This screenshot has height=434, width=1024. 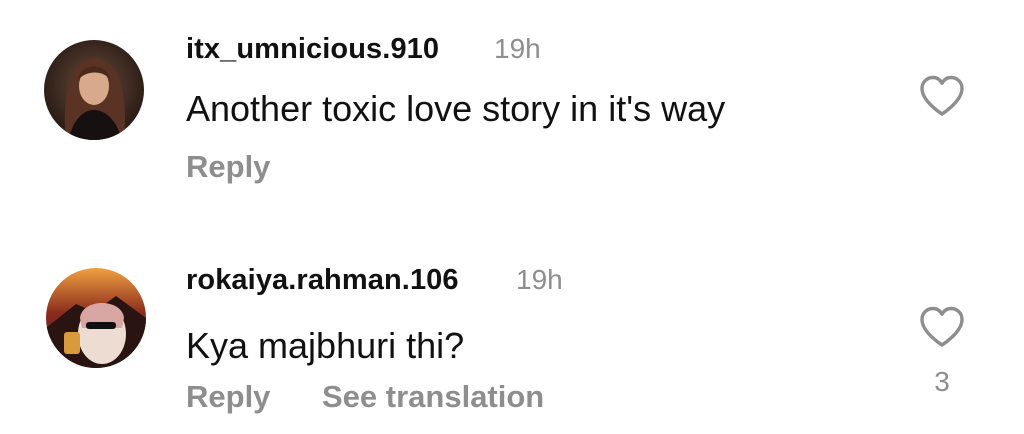 What do you see at coordinates (312, 49) in the screenshot?
I see `username: itx_umnicious.910` at bounding box center [312, 49].